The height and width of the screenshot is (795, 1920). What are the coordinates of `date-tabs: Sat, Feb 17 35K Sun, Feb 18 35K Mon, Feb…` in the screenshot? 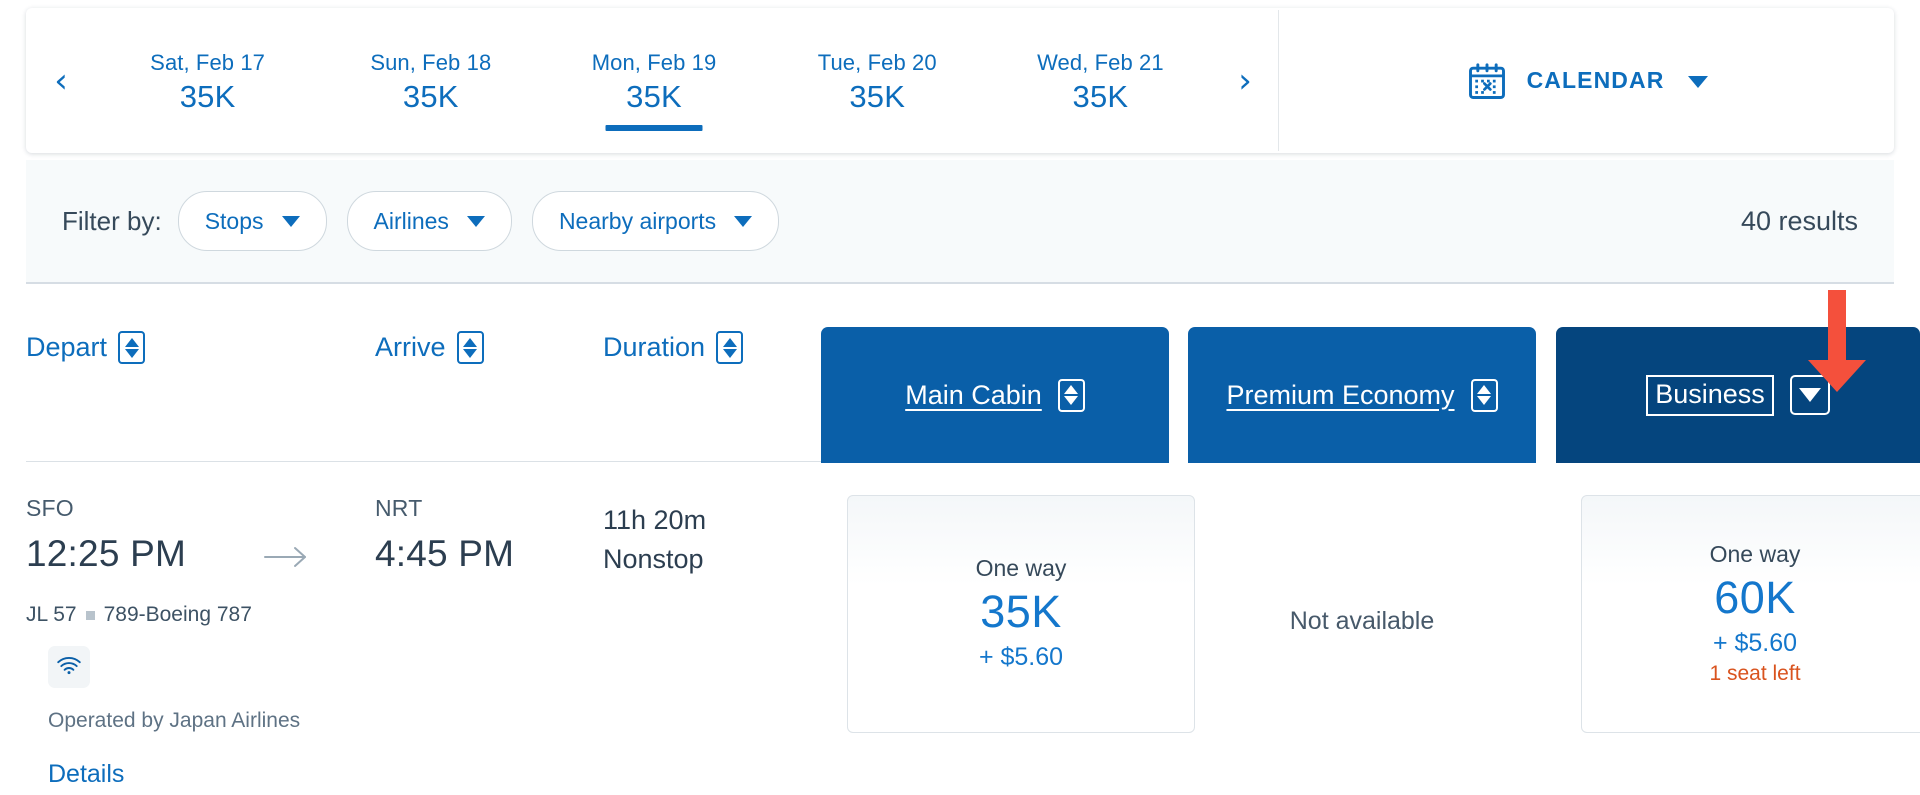 It's located at (654, 80).